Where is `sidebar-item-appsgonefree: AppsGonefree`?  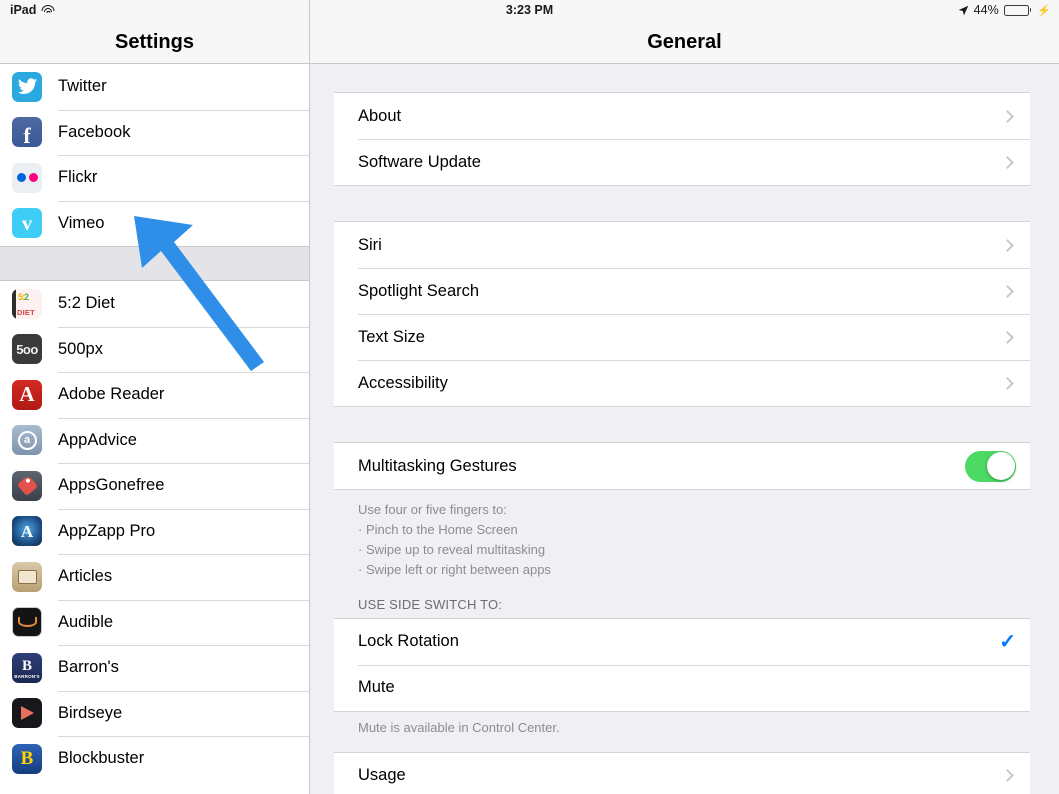
sidebar-item-appsgonefree: AppsGonefree is located at coordinates (154, 486).